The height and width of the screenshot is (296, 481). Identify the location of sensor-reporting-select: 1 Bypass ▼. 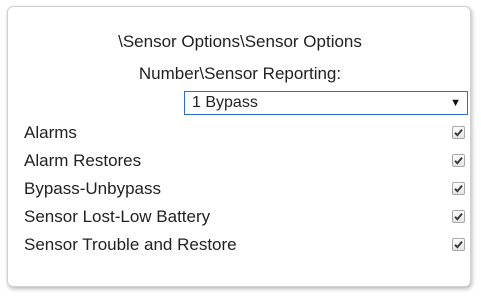
(326, 103).